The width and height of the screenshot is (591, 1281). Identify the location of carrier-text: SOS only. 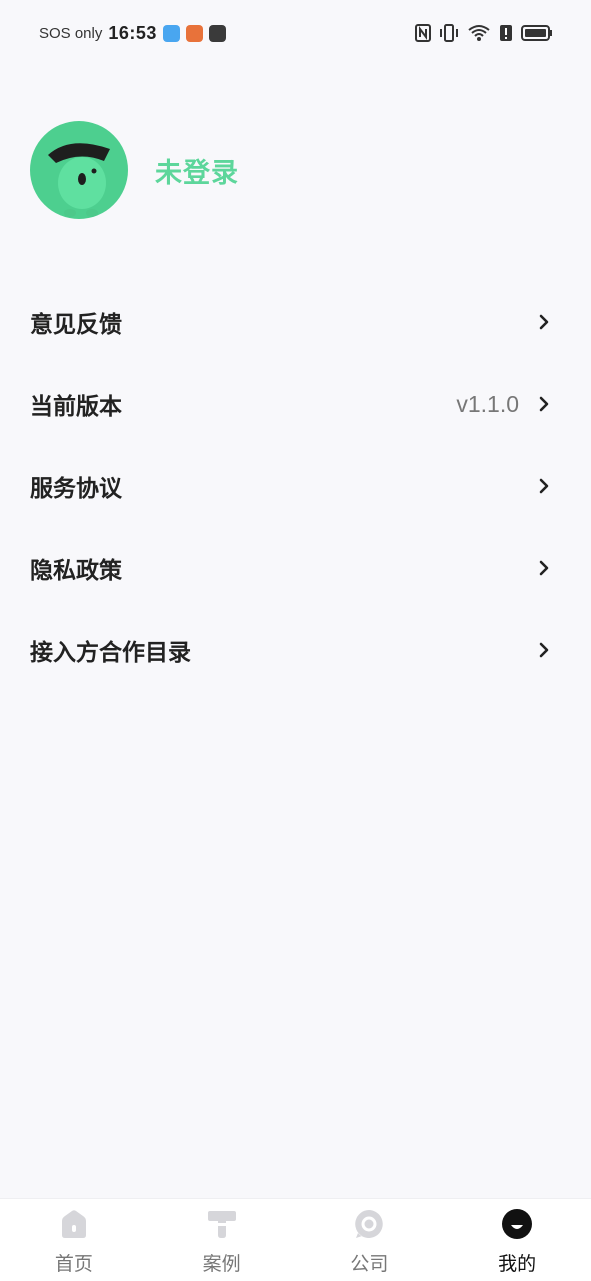
(71, 33).